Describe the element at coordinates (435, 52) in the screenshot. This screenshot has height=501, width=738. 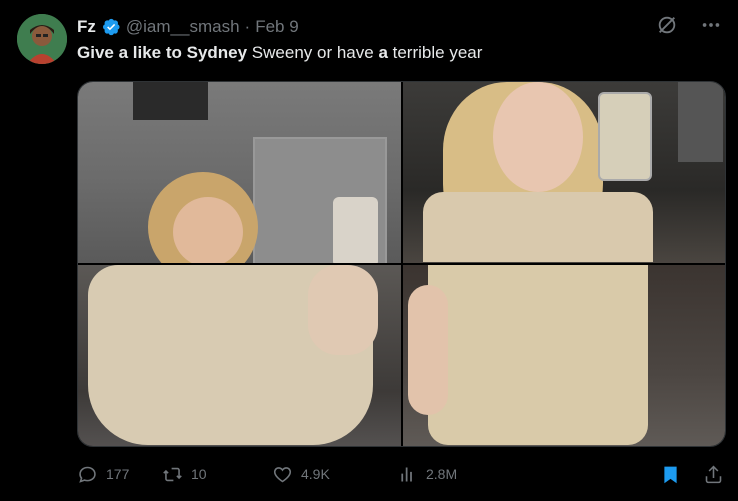
I see `tweet-text-part: terrible year` at that location.